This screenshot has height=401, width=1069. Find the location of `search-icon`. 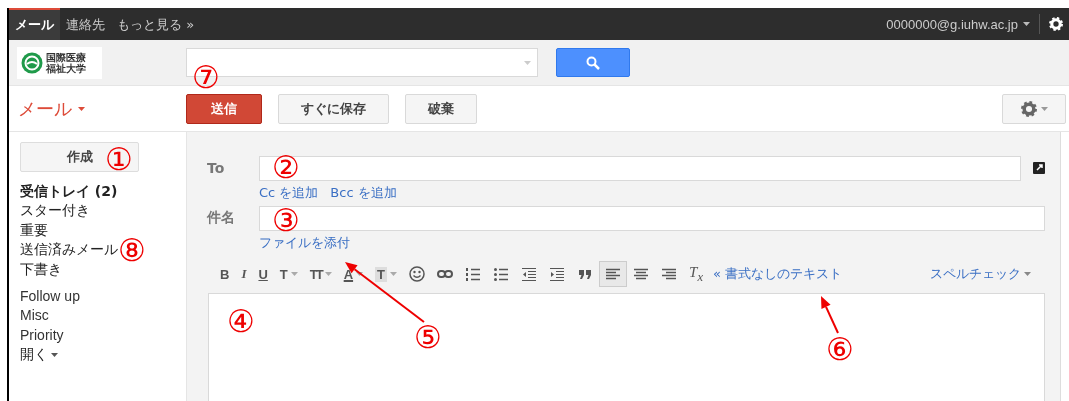

search-icon is located at coordinates (593, 62).